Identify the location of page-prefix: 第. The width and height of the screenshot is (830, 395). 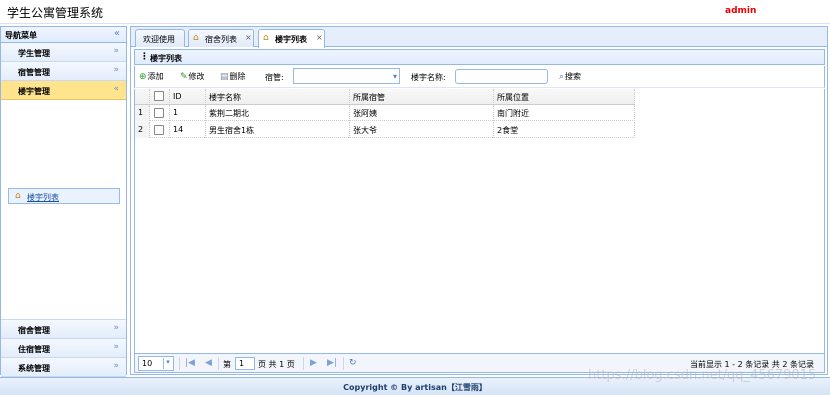
(227, 364).